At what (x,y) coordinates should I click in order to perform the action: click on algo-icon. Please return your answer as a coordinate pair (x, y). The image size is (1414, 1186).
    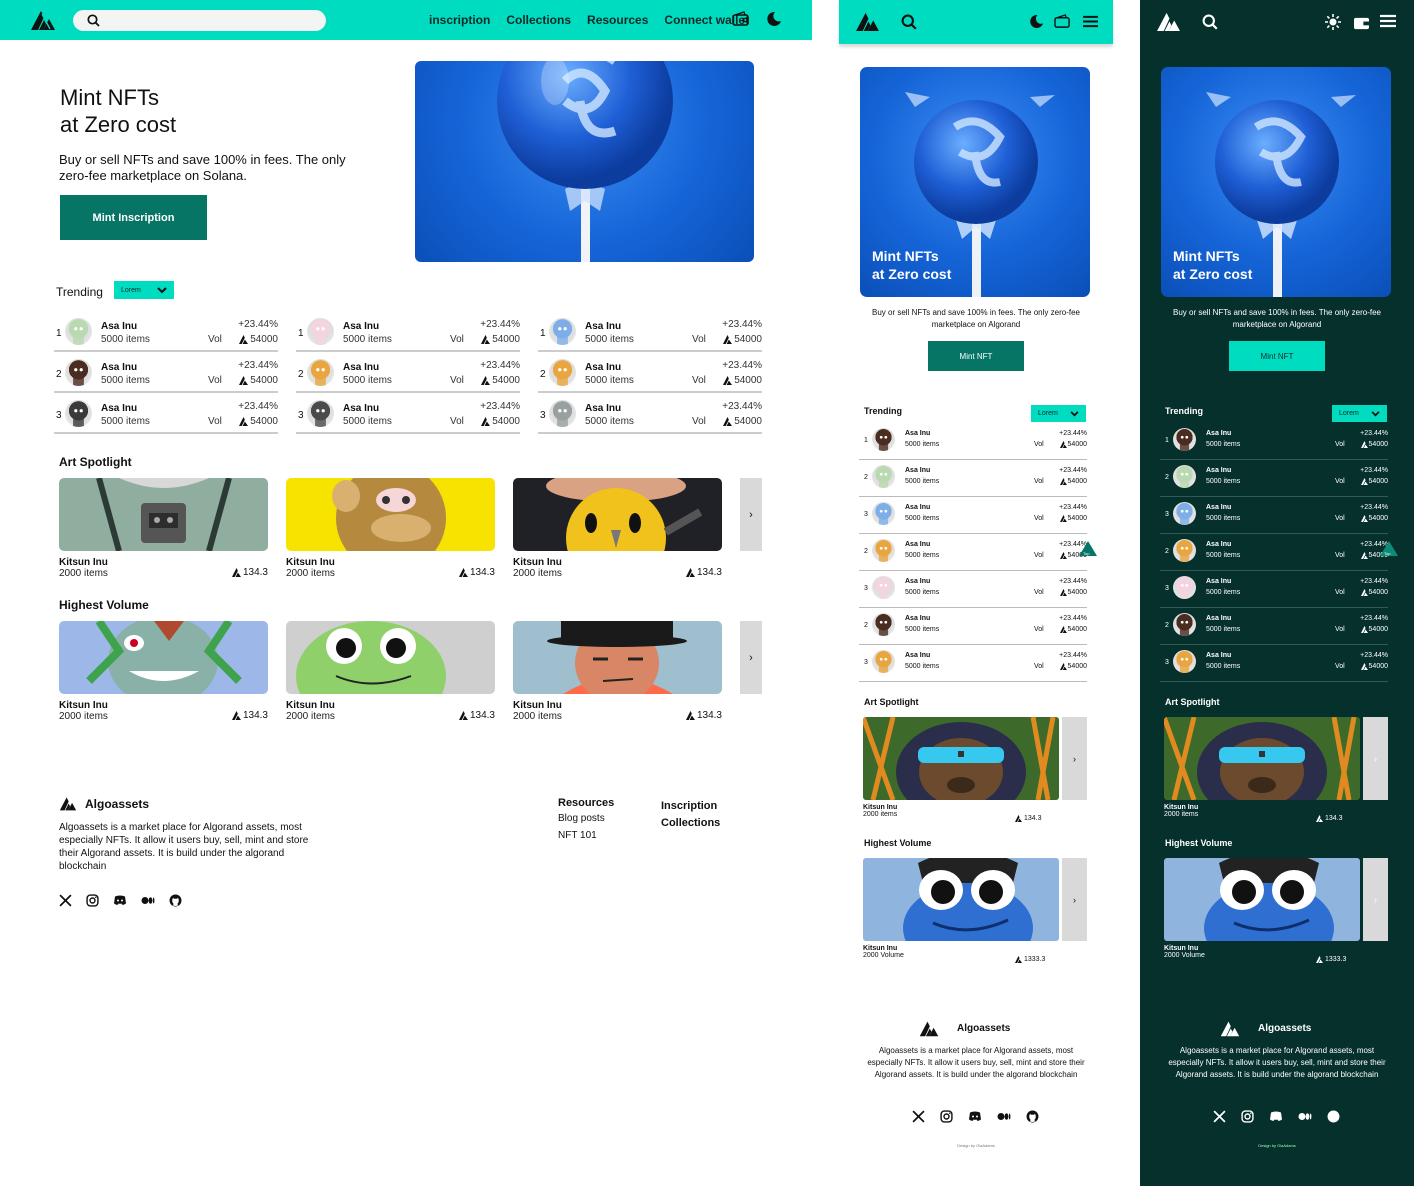
    Looking at the image, I should click on (1063, 444).